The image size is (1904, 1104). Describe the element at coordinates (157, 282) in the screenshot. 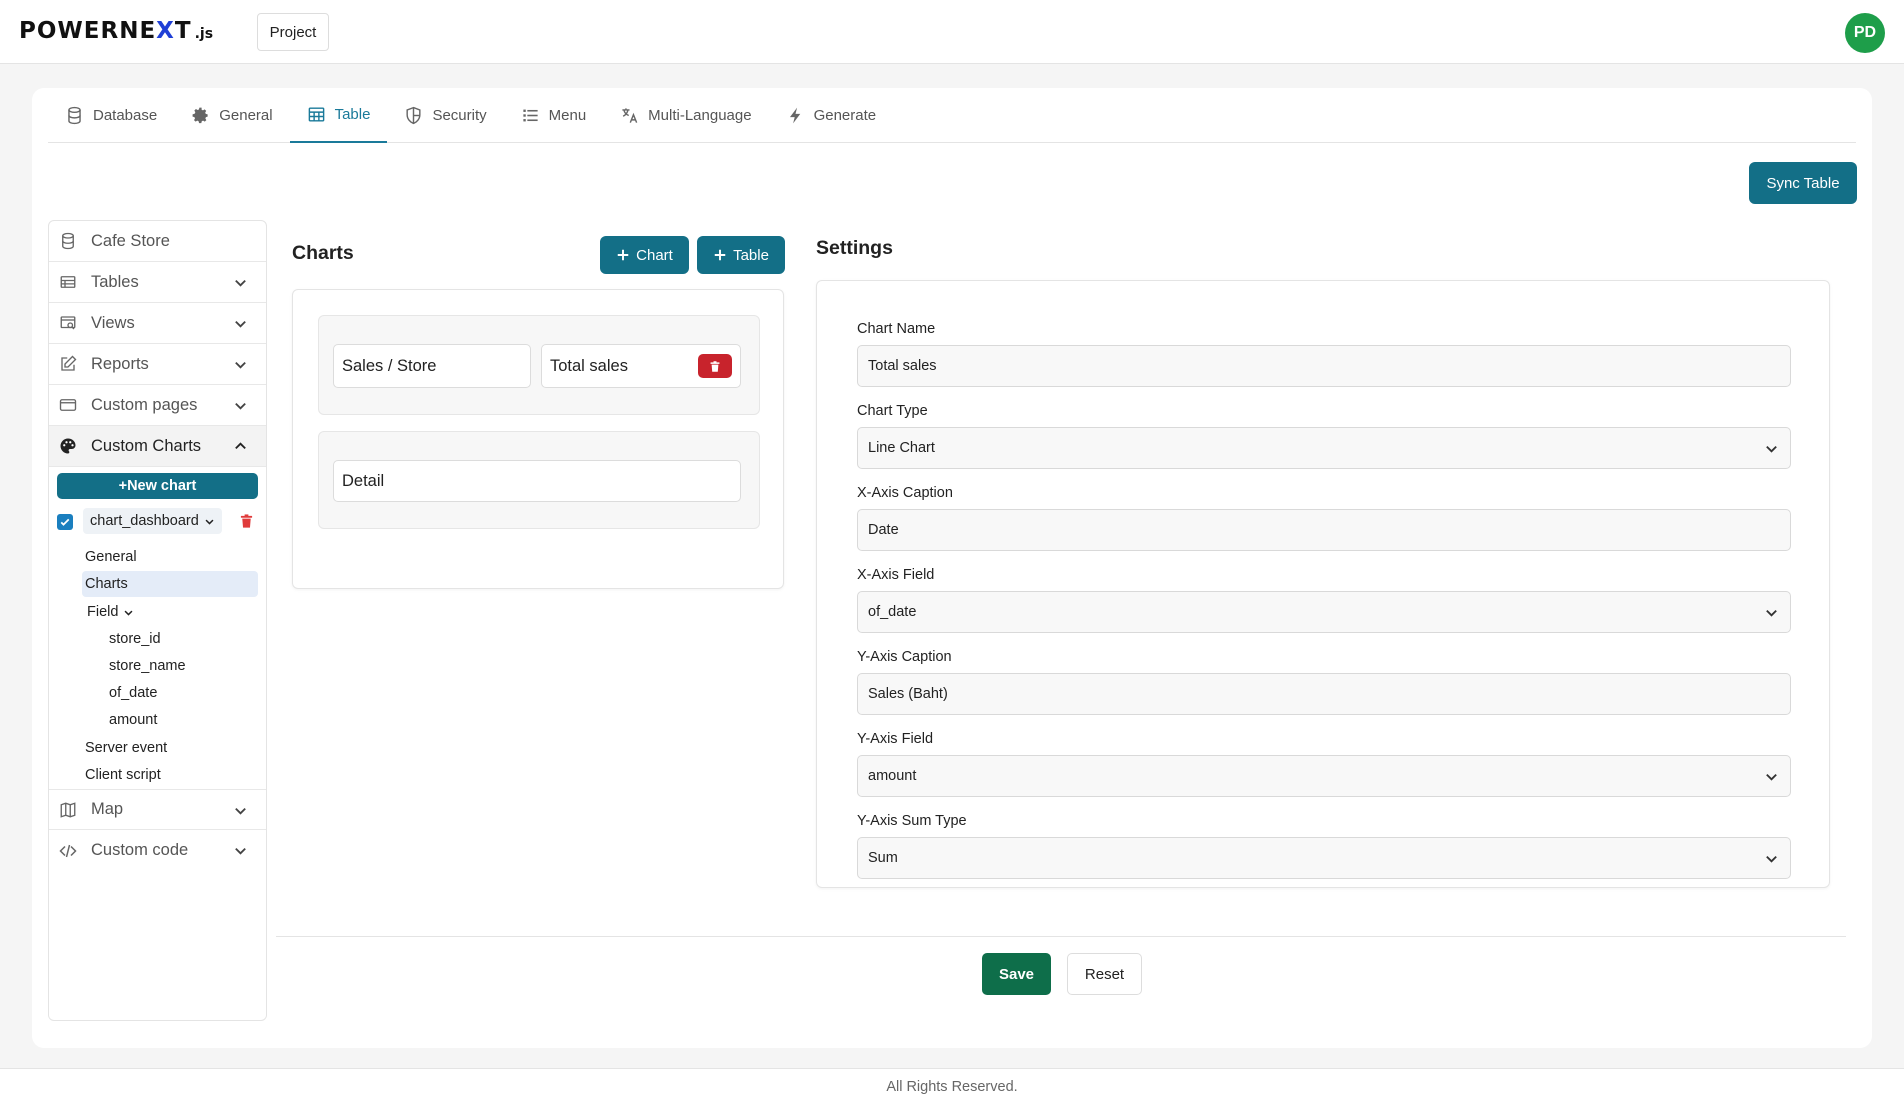

I see `sidebar-item-tables: Tables` at that location.